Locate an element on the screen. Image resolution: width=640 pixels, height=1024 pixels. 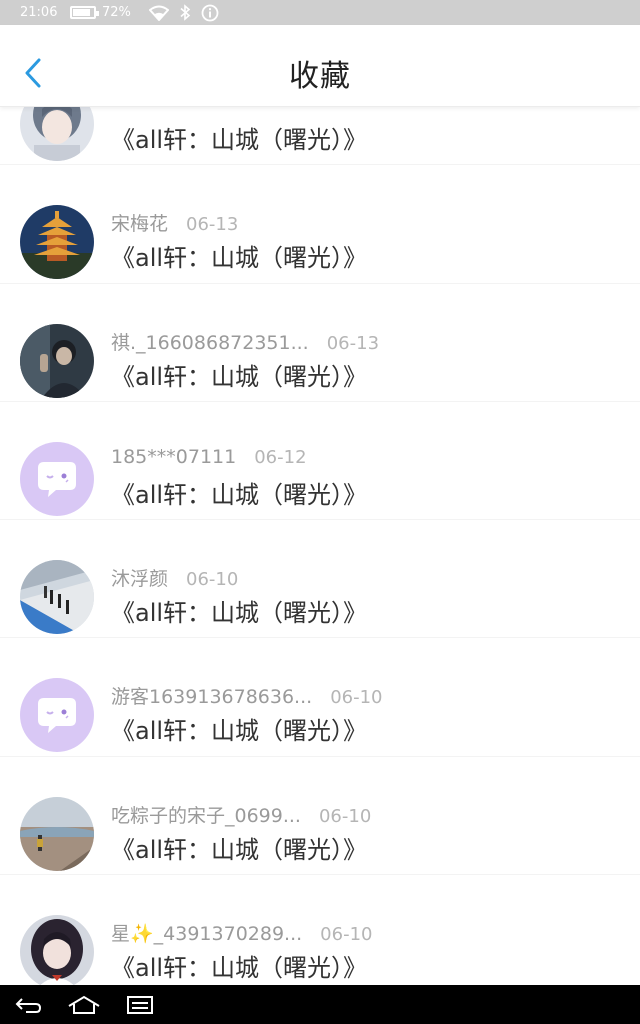
item-meta: 祺._166086872351... 06-13 is located at coordinates (245, 341).